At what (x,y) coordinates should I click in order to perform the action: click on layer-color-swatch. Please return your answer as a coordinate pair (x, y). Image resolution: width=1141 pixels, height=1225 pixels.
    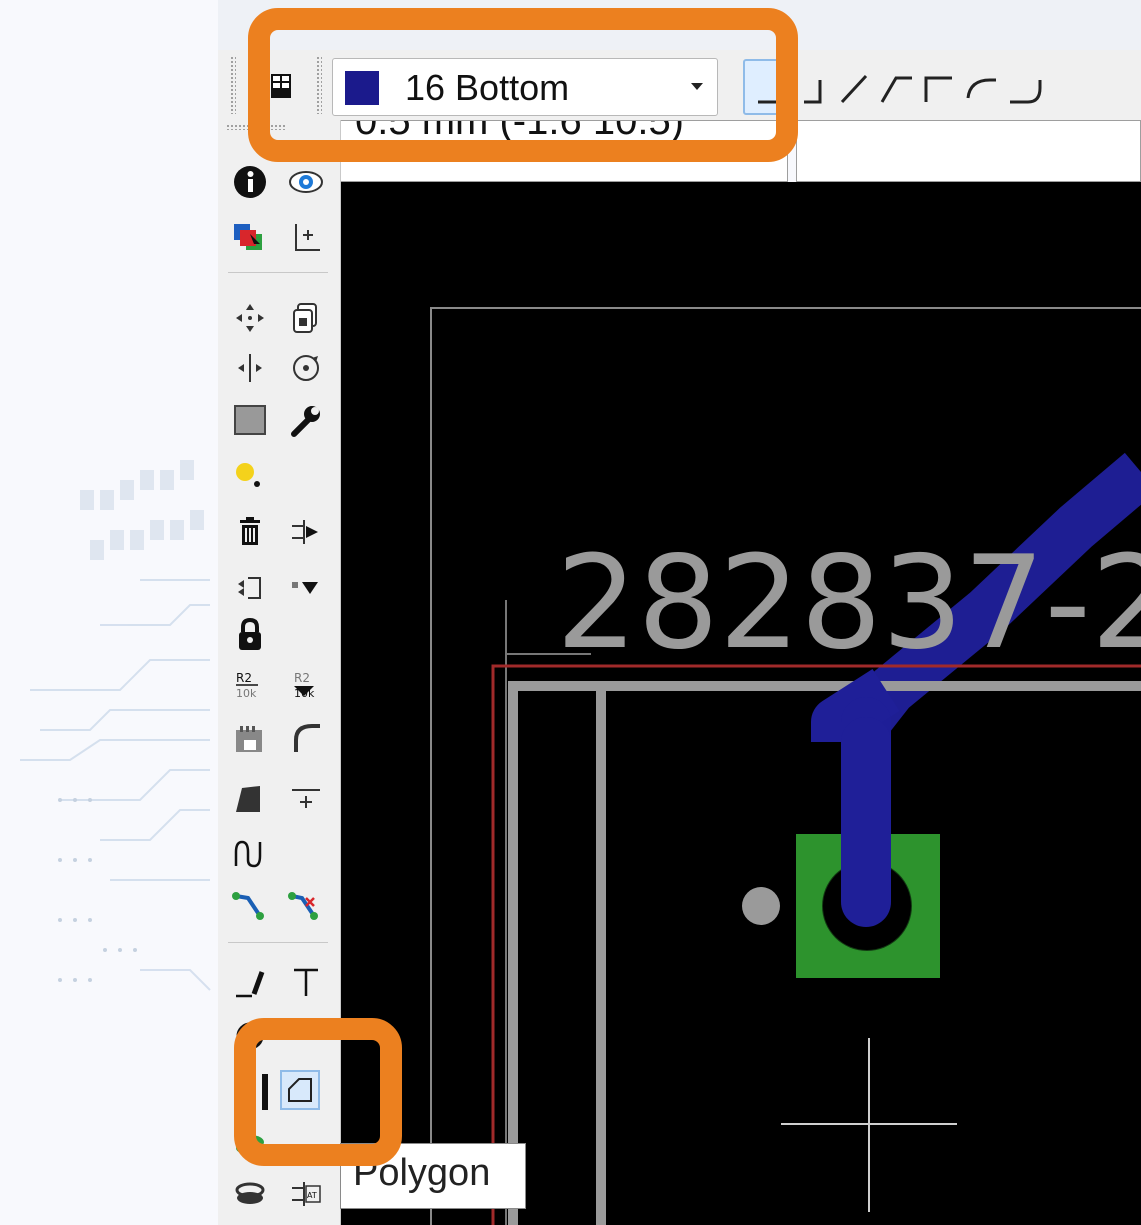
    Looking at the image, I should click on (362, 88).